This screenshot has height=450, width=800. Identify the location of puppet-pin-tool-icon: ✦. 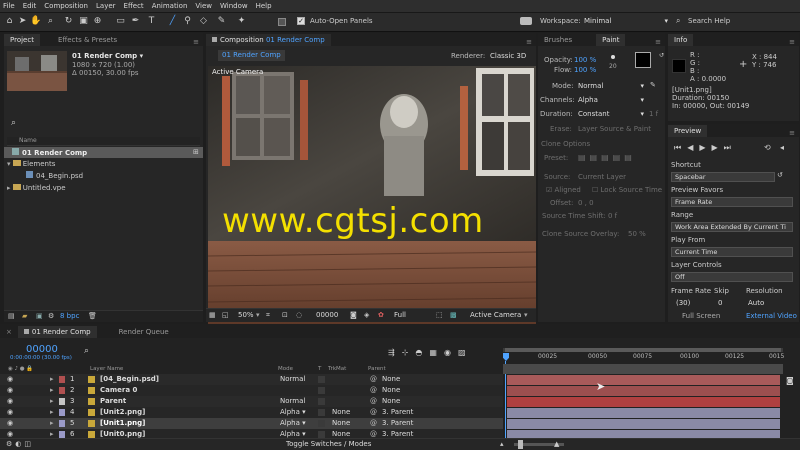
(241, 21).